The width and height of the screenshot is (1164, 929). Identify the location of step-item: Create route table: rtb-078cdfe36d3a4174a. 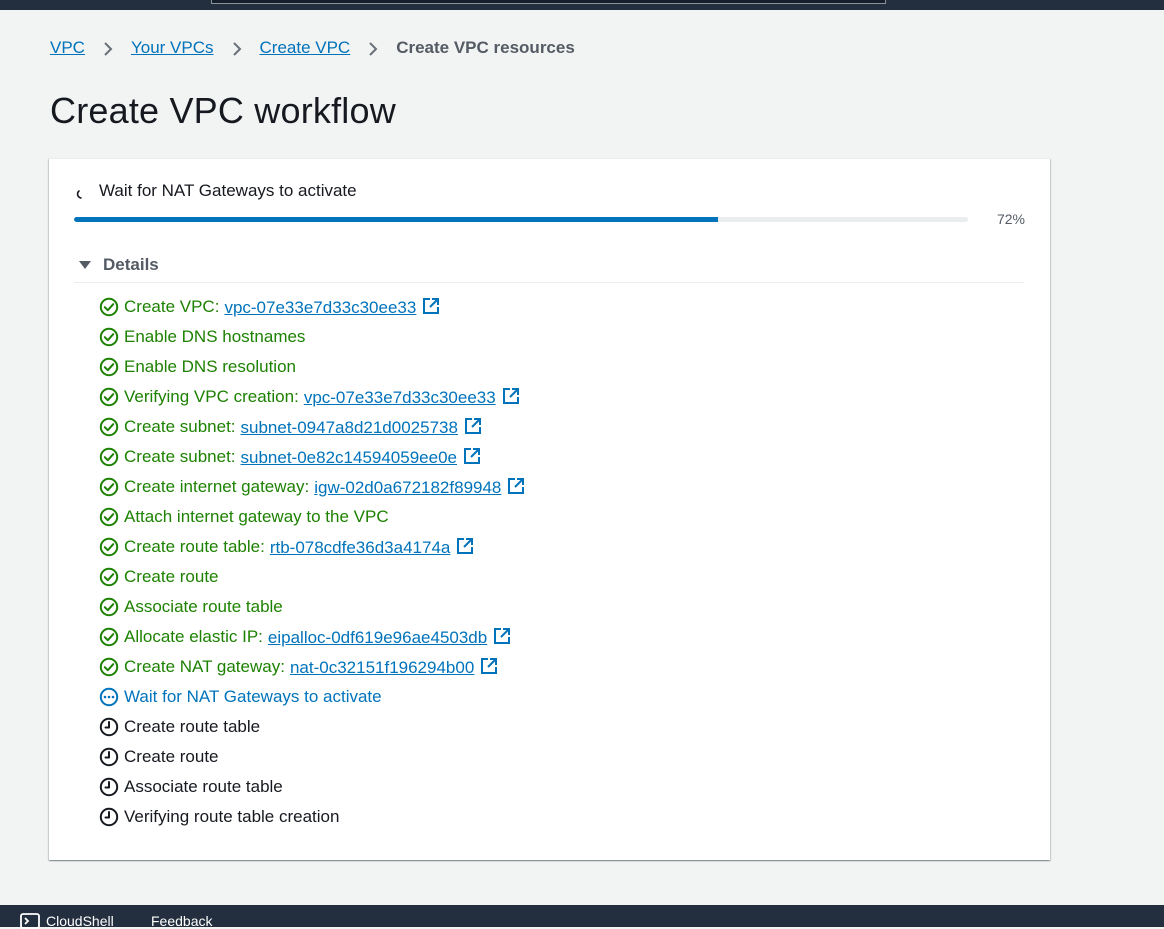
(312, 547).